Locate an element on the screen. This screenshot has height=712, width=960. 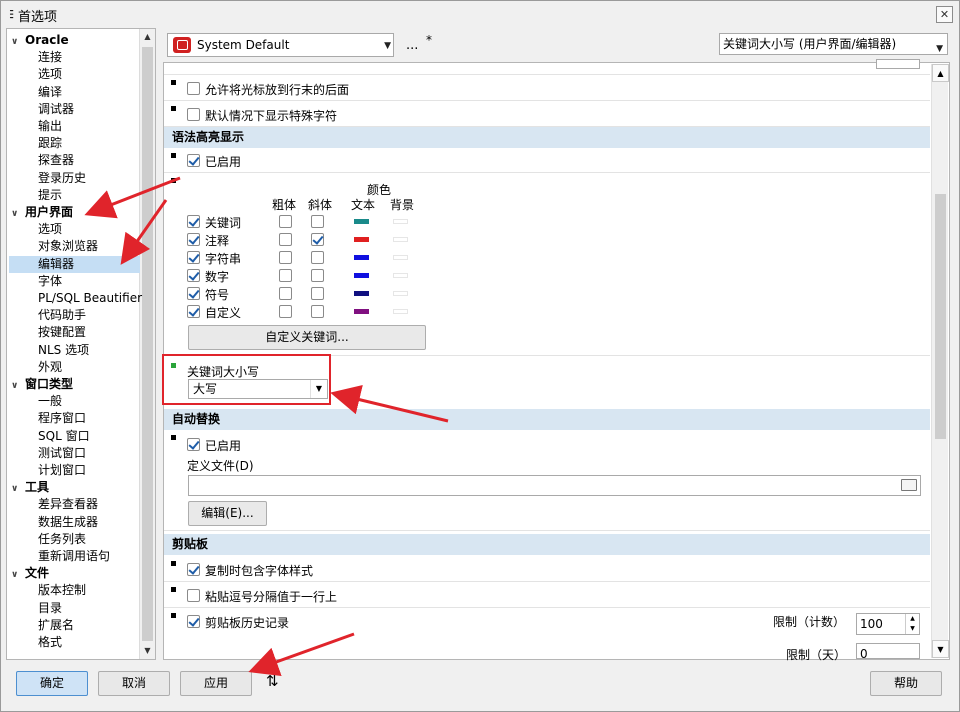
tree-item: NLS 选项 is located at coordinates (63, 350).